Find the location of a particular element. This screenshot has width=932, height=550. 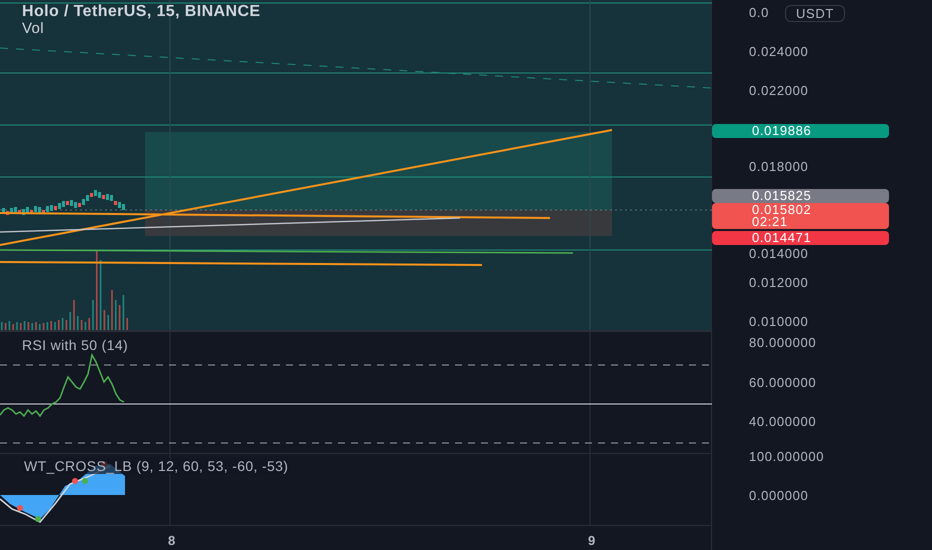

rsi-axis-label: 40.000000 is located at coordinates (782, 421).